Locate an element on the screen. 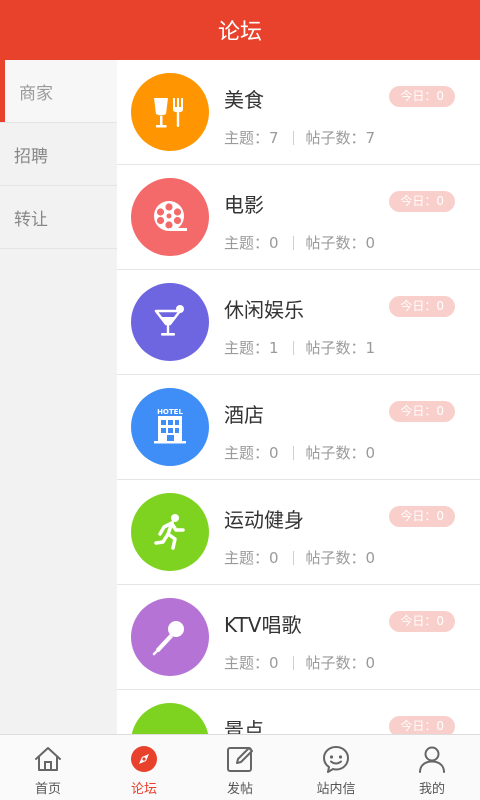 Image resolution: width=480 pixels, height=800 pixels. forum-name: 酒店 is located at coordinates (244, 415).